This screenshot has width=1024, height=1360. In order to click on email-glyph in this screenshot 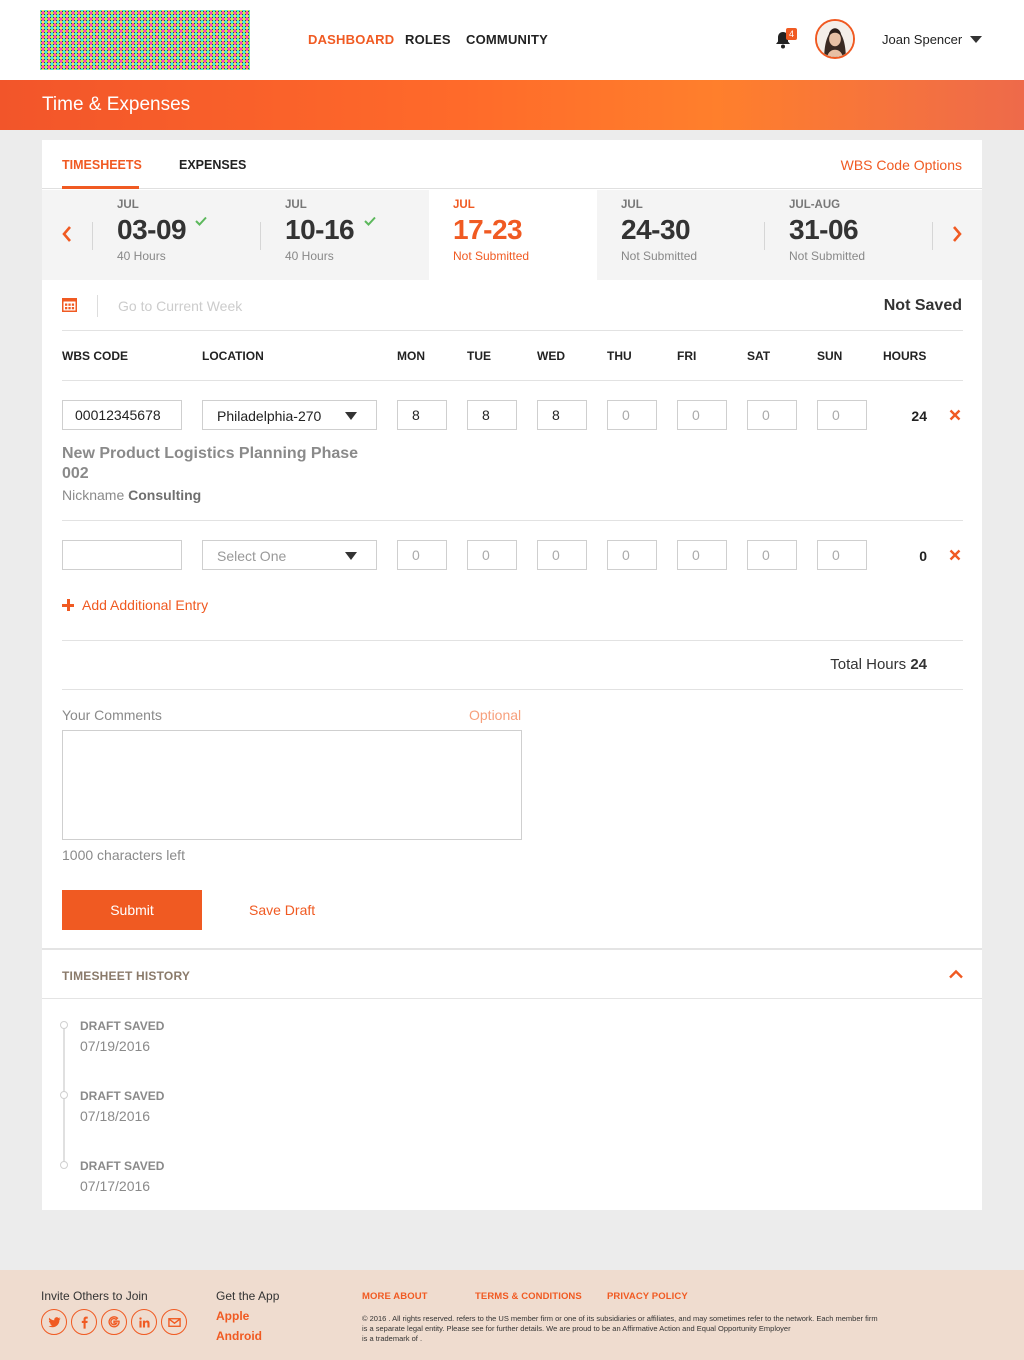, I will do `click(174, 1322)`.